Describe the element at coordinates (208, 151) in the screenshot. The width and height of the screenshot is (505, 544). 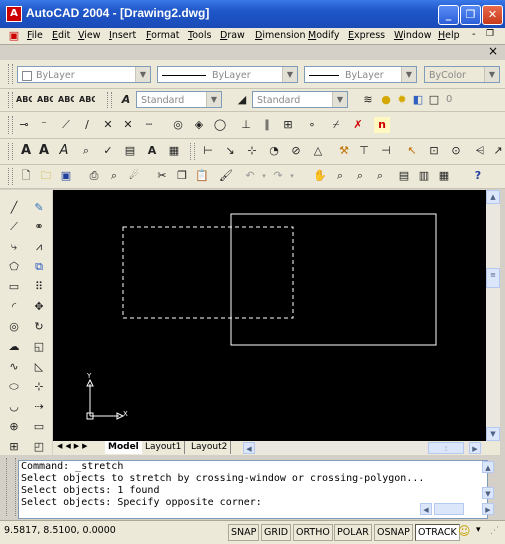
I see `linear-dim-icon: ⊢` at that location.